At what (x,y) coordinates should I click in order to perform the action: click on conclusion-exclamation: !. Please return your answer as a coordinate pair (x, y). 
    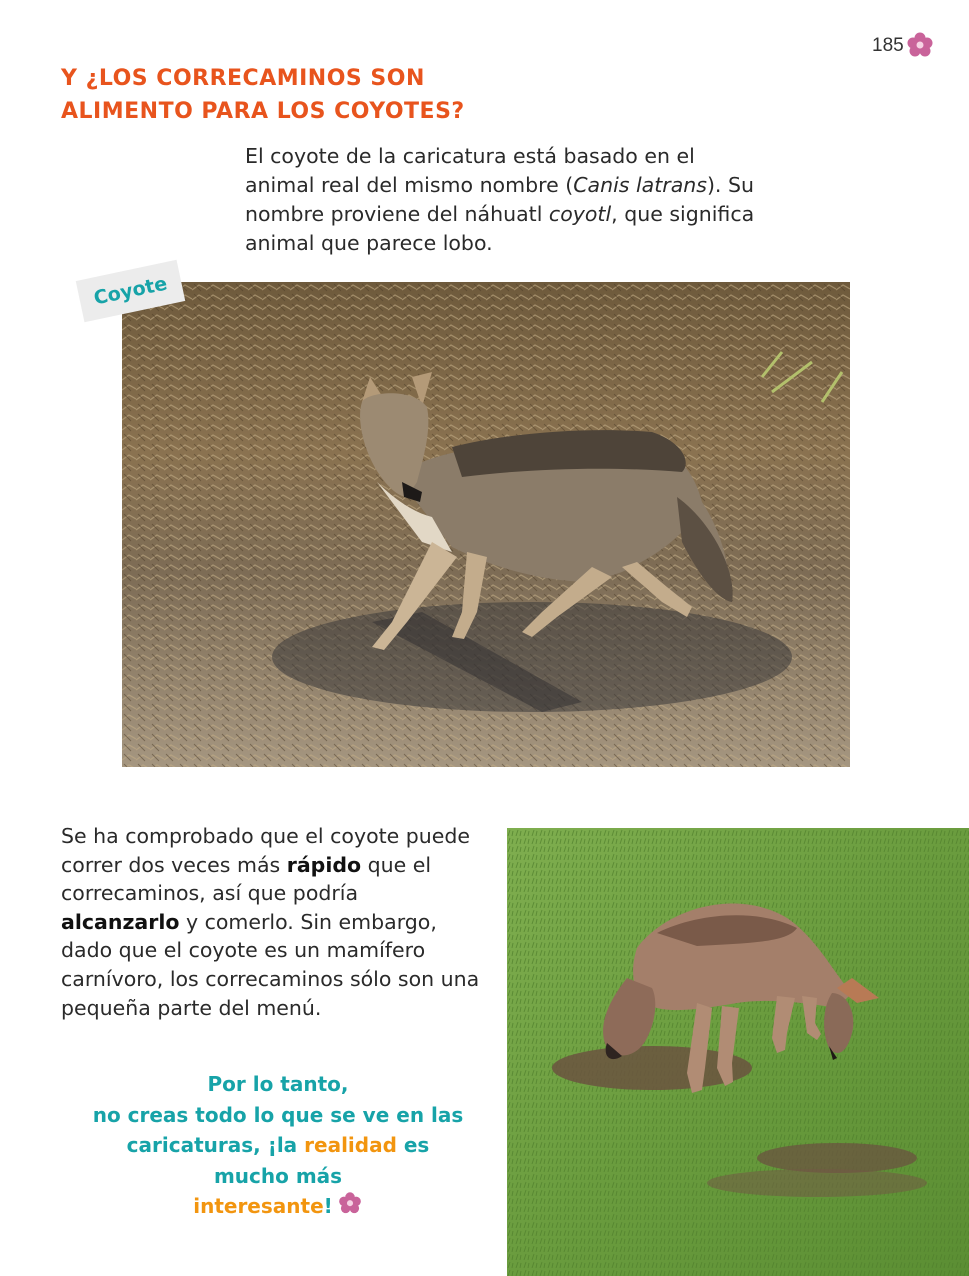
    Looking at the image, I should click on (328, 1206).